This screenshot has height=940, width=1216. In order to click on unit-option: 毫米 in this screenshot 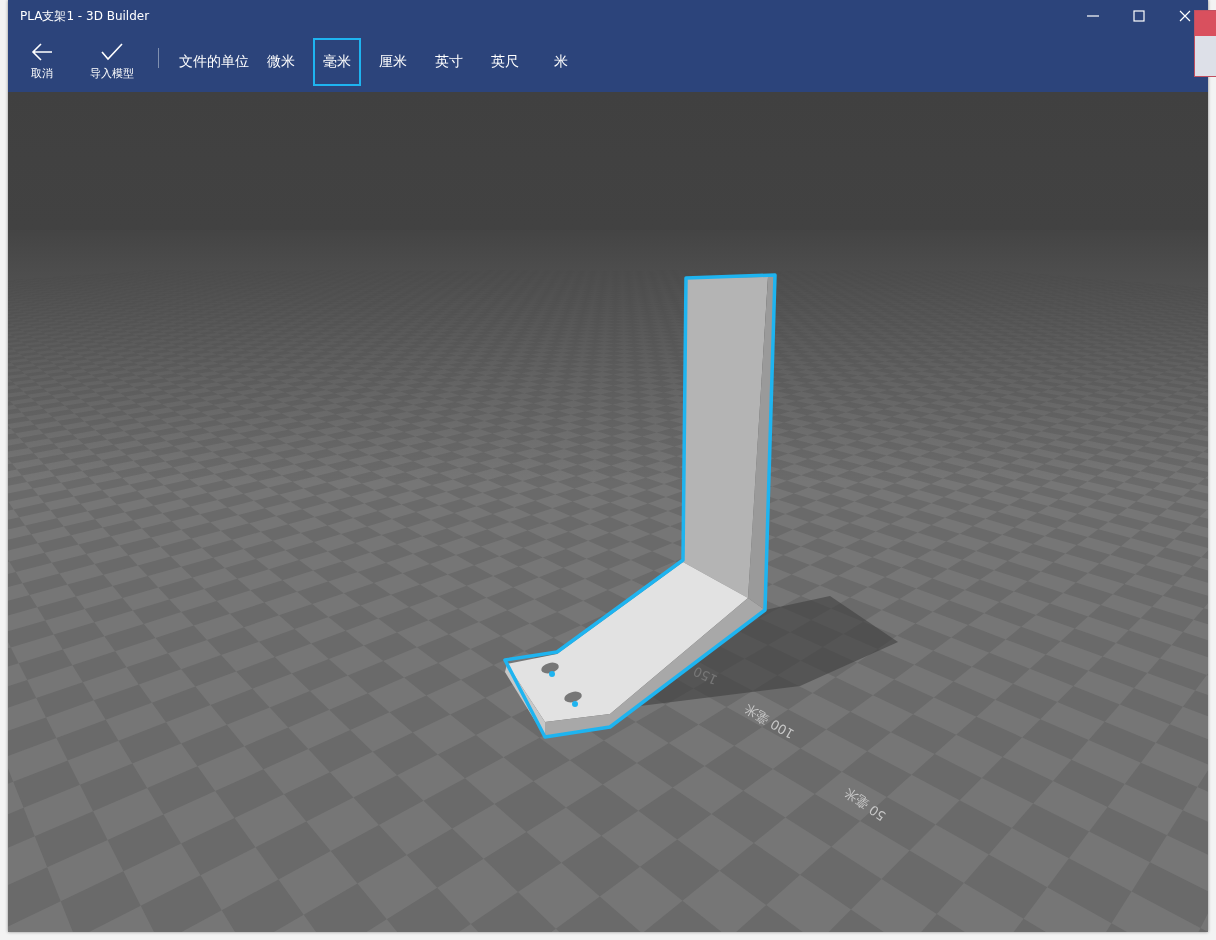, I will do `click(337, 62)`.